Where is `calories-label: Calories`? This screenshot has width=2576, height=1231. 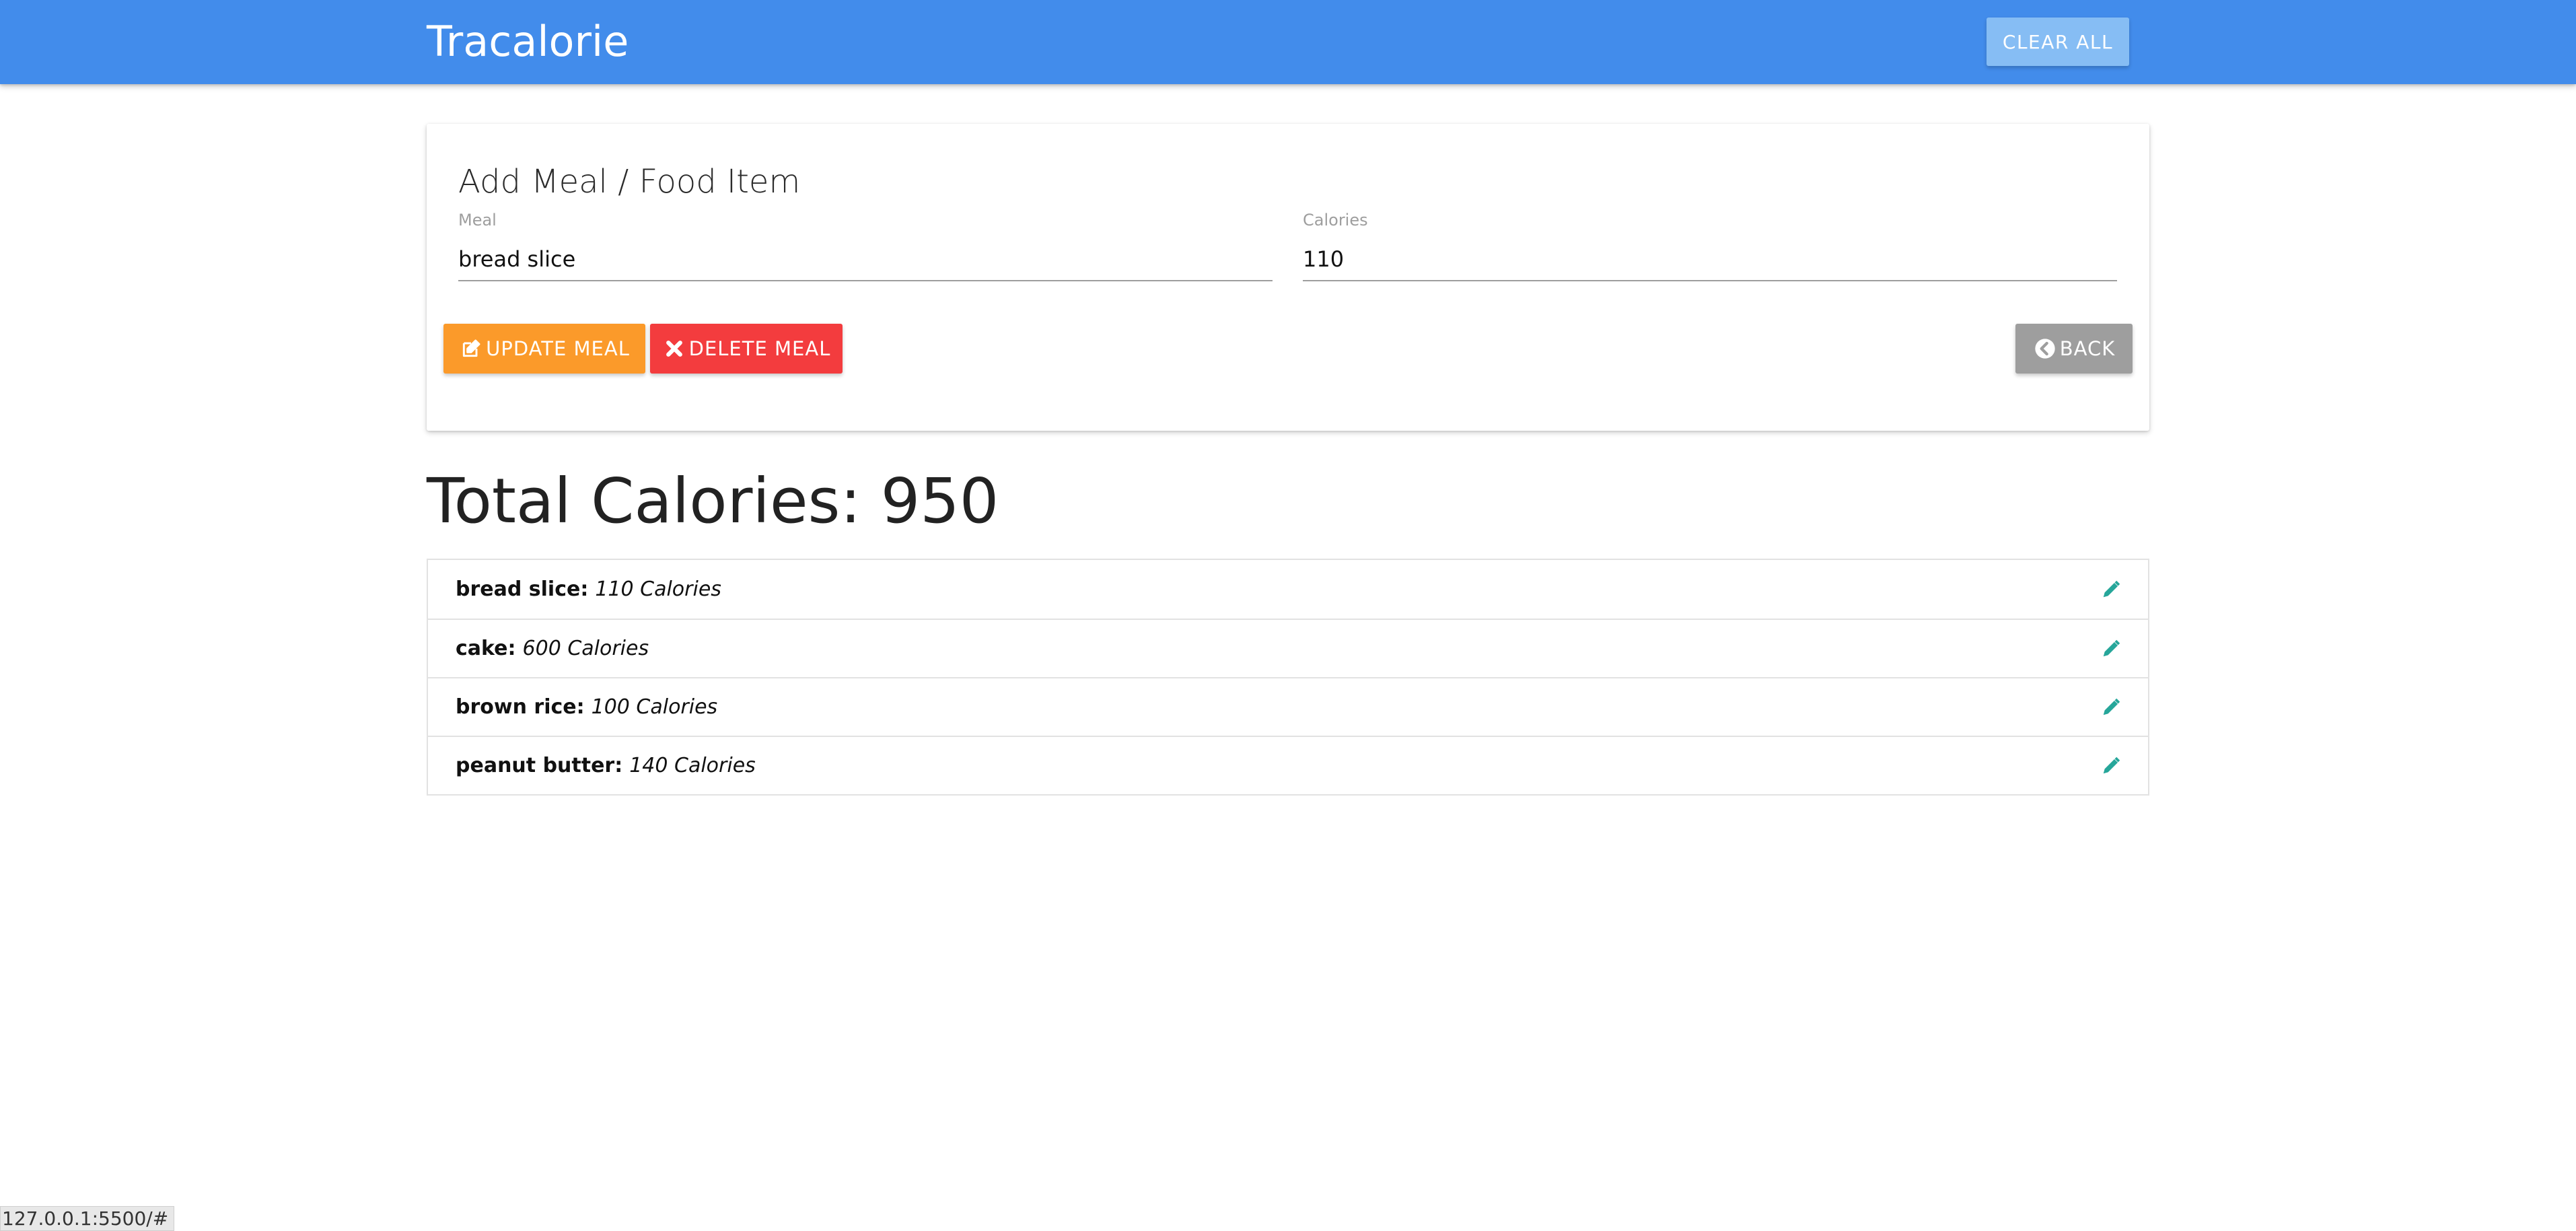
calories-label: Calories is located at coordinates (1335, 221).